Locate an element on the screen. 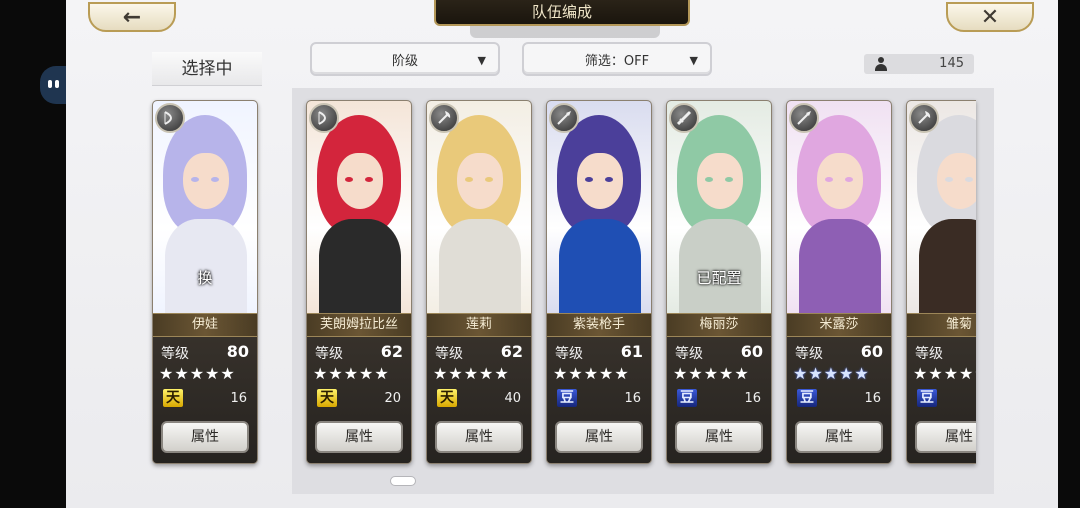  character-card: 芙朗姆拉比丝 等级 62 ★ ★ ★ ★ ★ 天 20 属性 is located at coordinates (359, 282).